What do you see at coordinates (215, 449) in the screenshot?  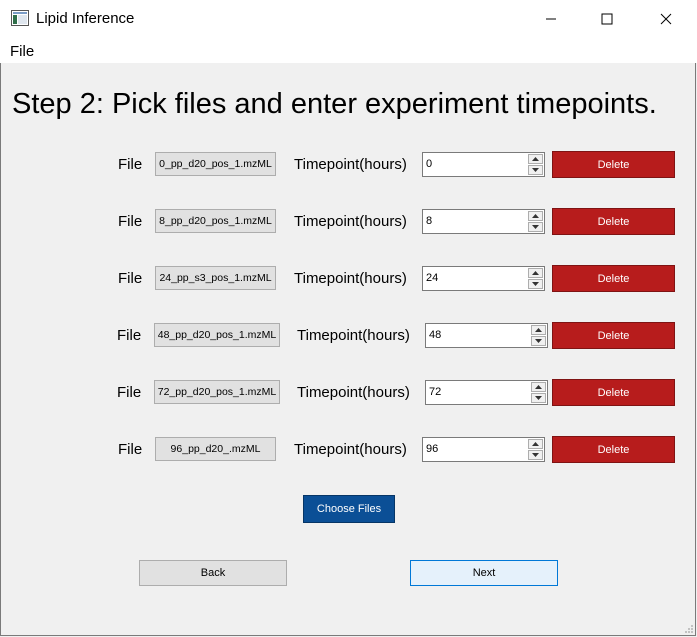 I see `file-button: 96_pp_d20_.mzML` at bounding box center [215, 449].